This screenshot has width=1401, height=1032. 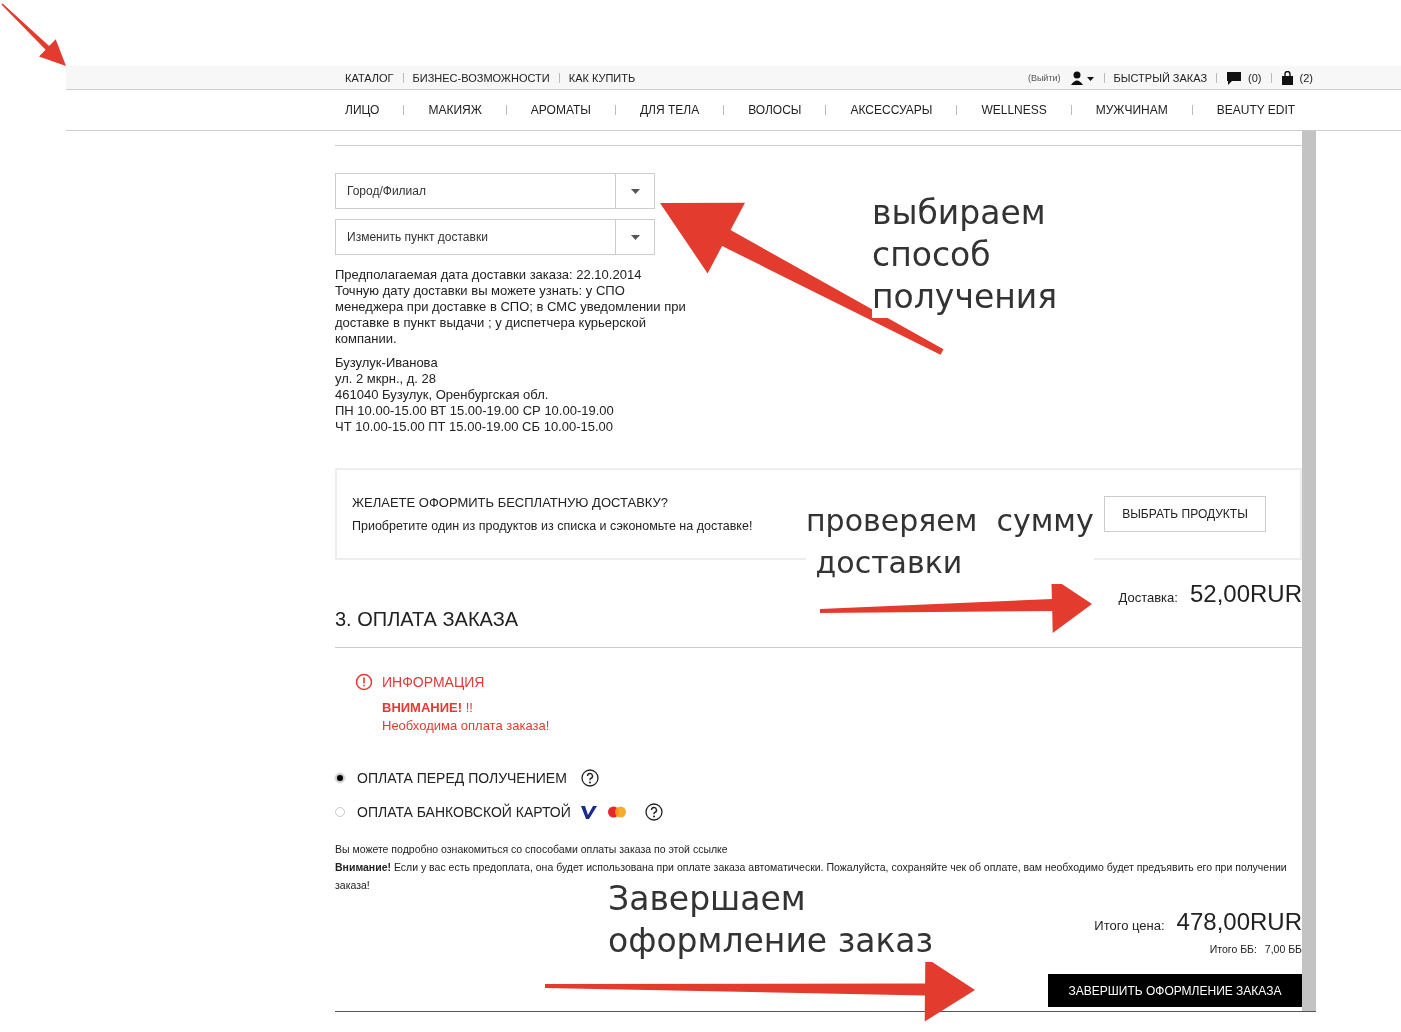 I want to click on nav-link: АРОМАТЫ, so click(x=560, y=110).